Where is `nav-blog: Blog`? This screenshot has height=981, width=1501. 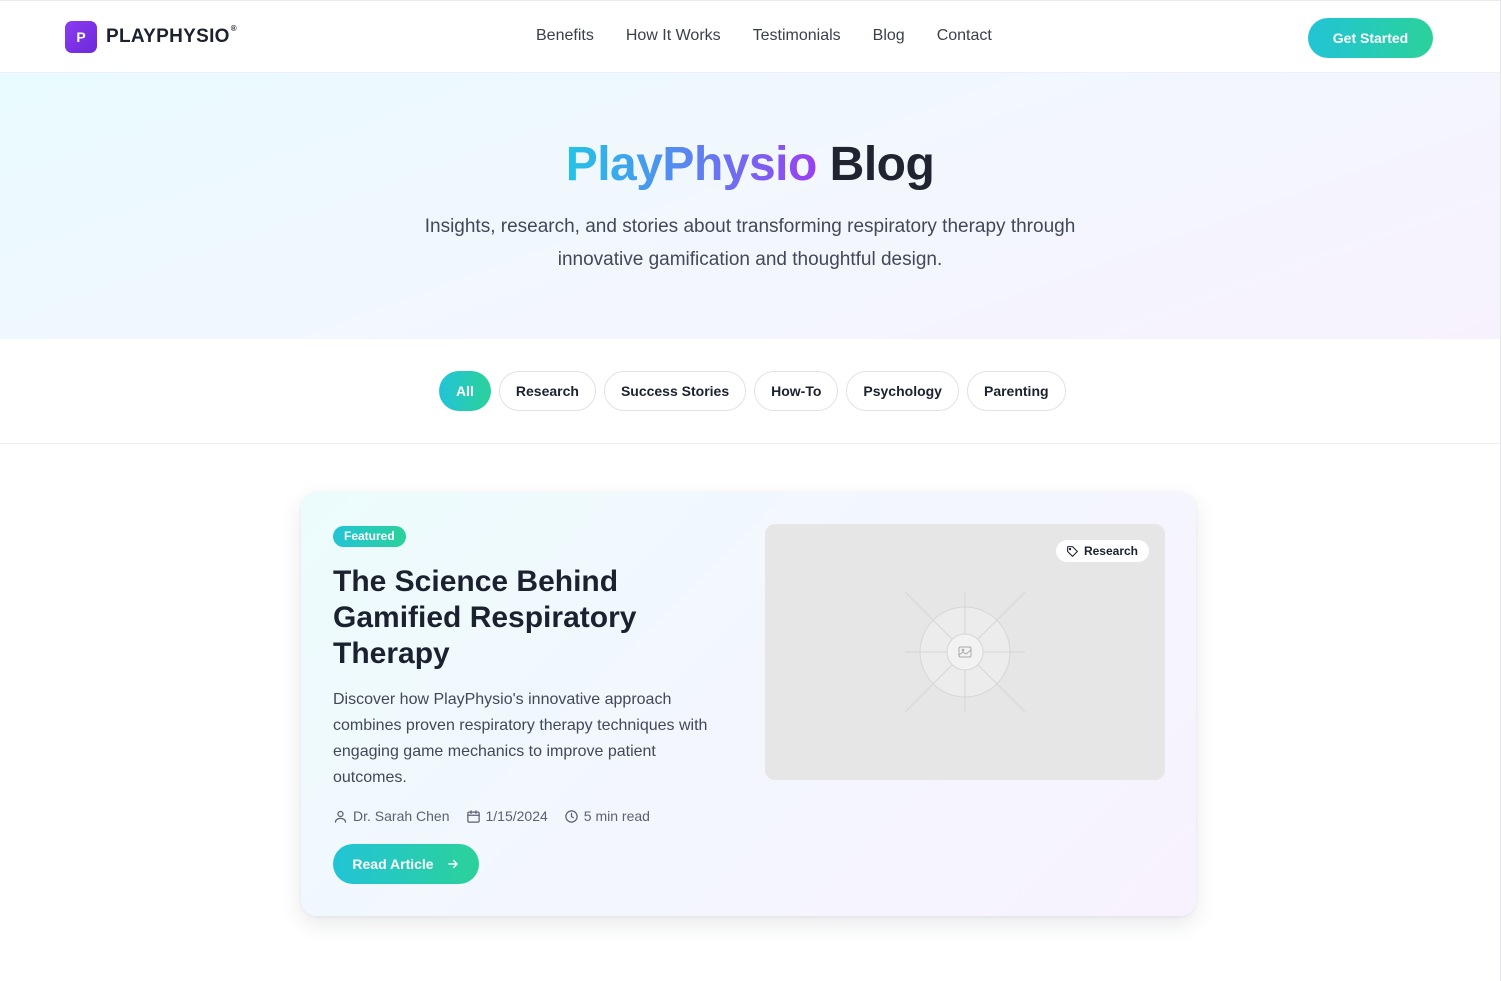
nav-blog: Blog is located at coordinates (889, 36).